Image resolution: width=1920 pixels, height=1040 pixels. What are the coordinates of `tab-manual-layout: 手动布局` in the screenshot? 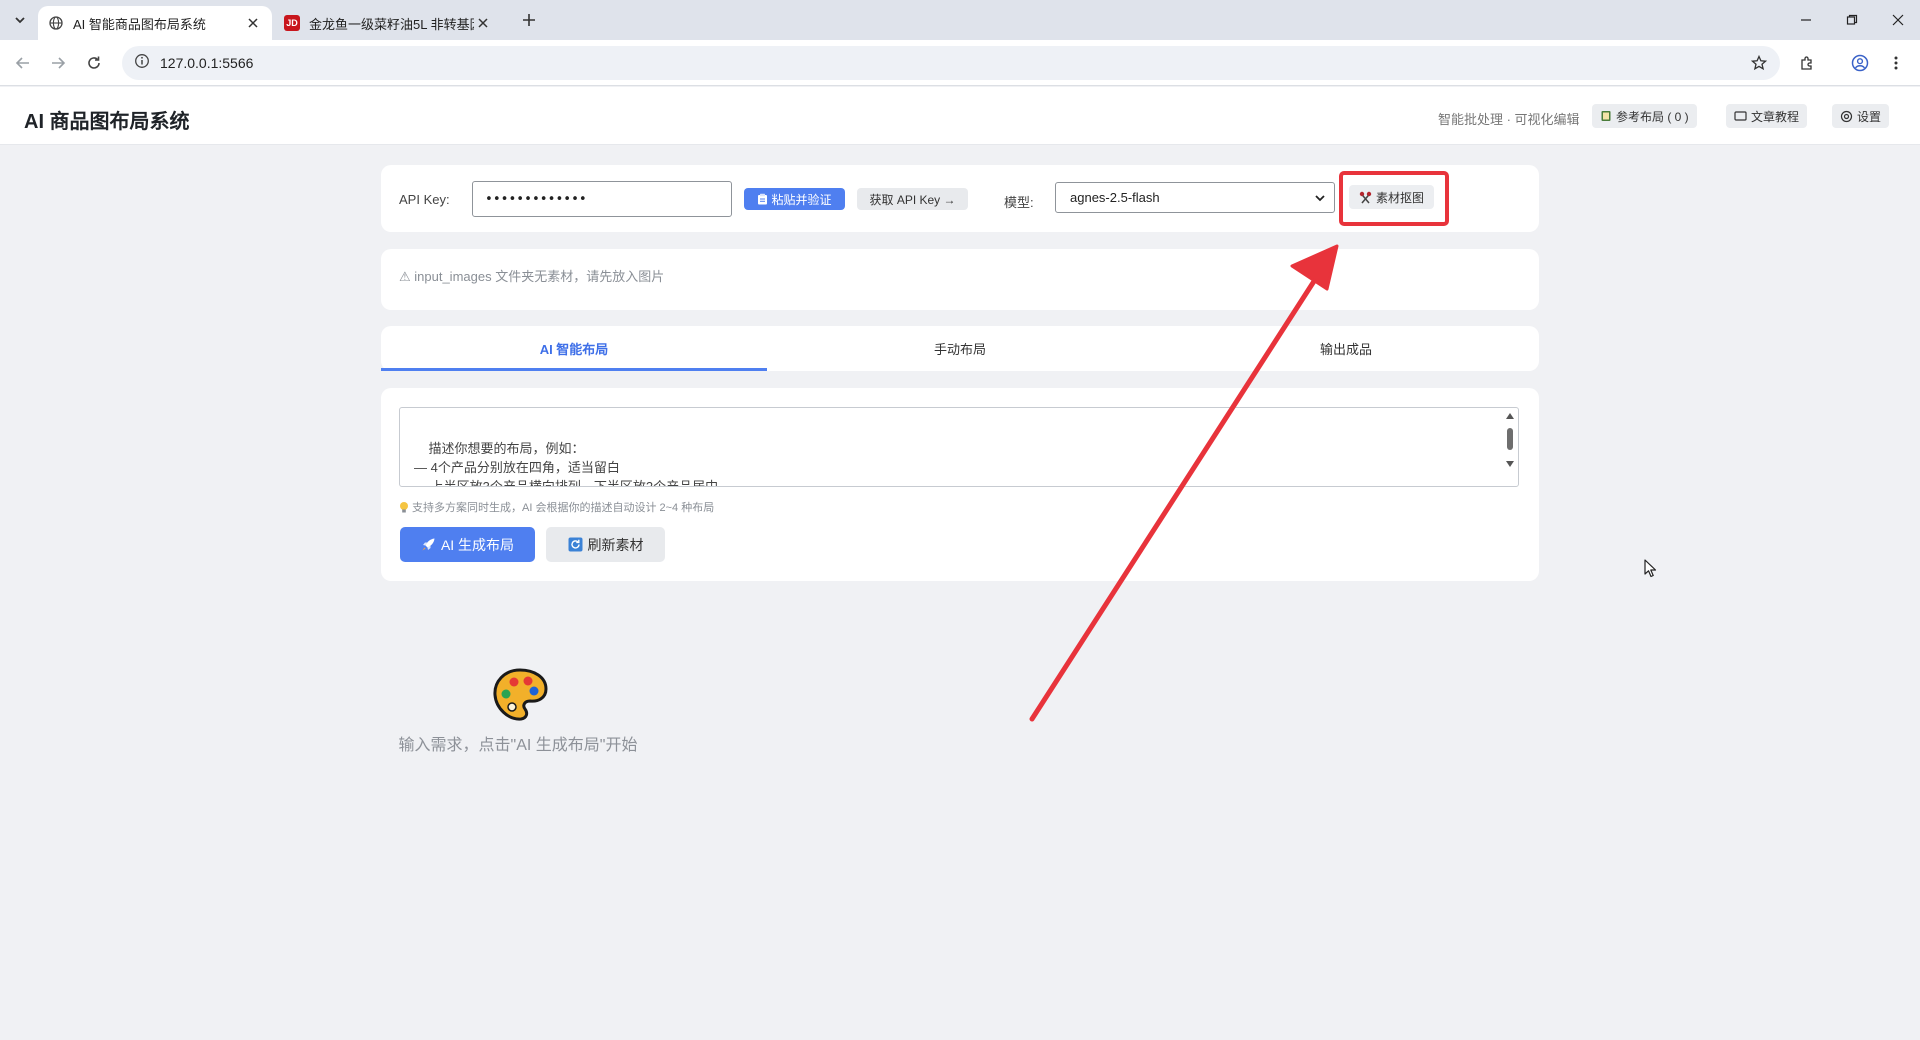 It's located at (960, 348).